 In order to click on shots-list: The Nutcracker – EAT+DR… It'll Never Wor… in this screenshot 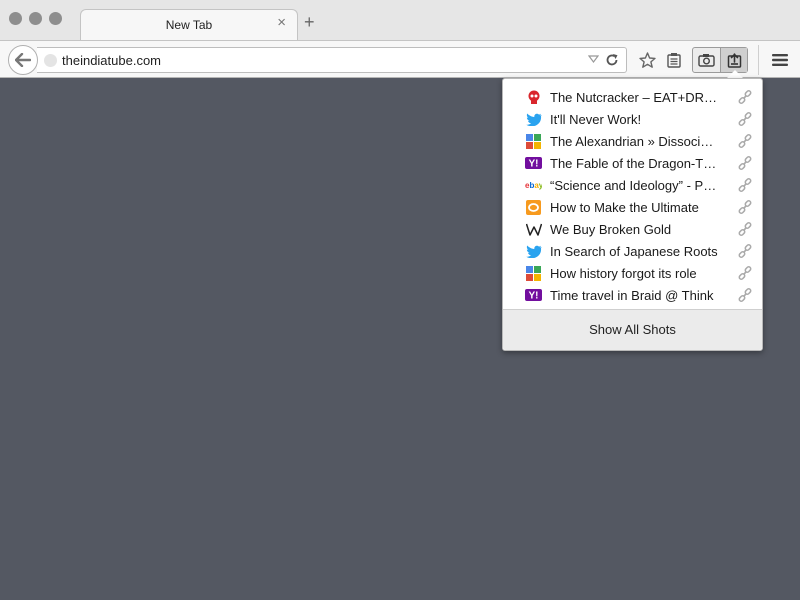, I will do `click(632, 196)`.